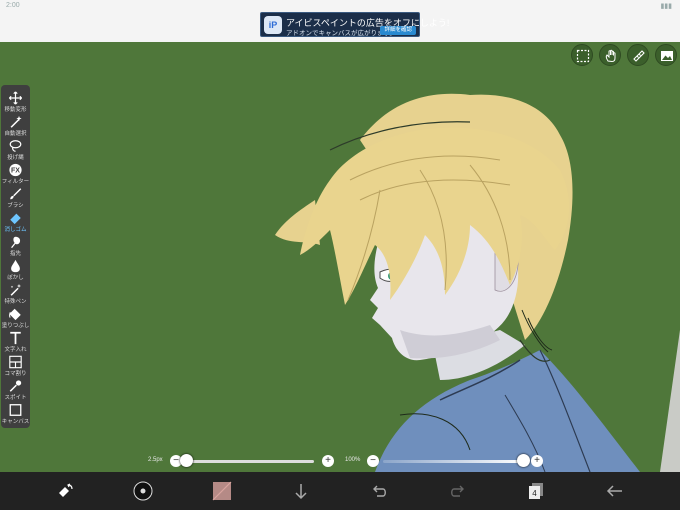 This screenshot has height=510, width=680. I want to click on undo-button, so click(379, 491).